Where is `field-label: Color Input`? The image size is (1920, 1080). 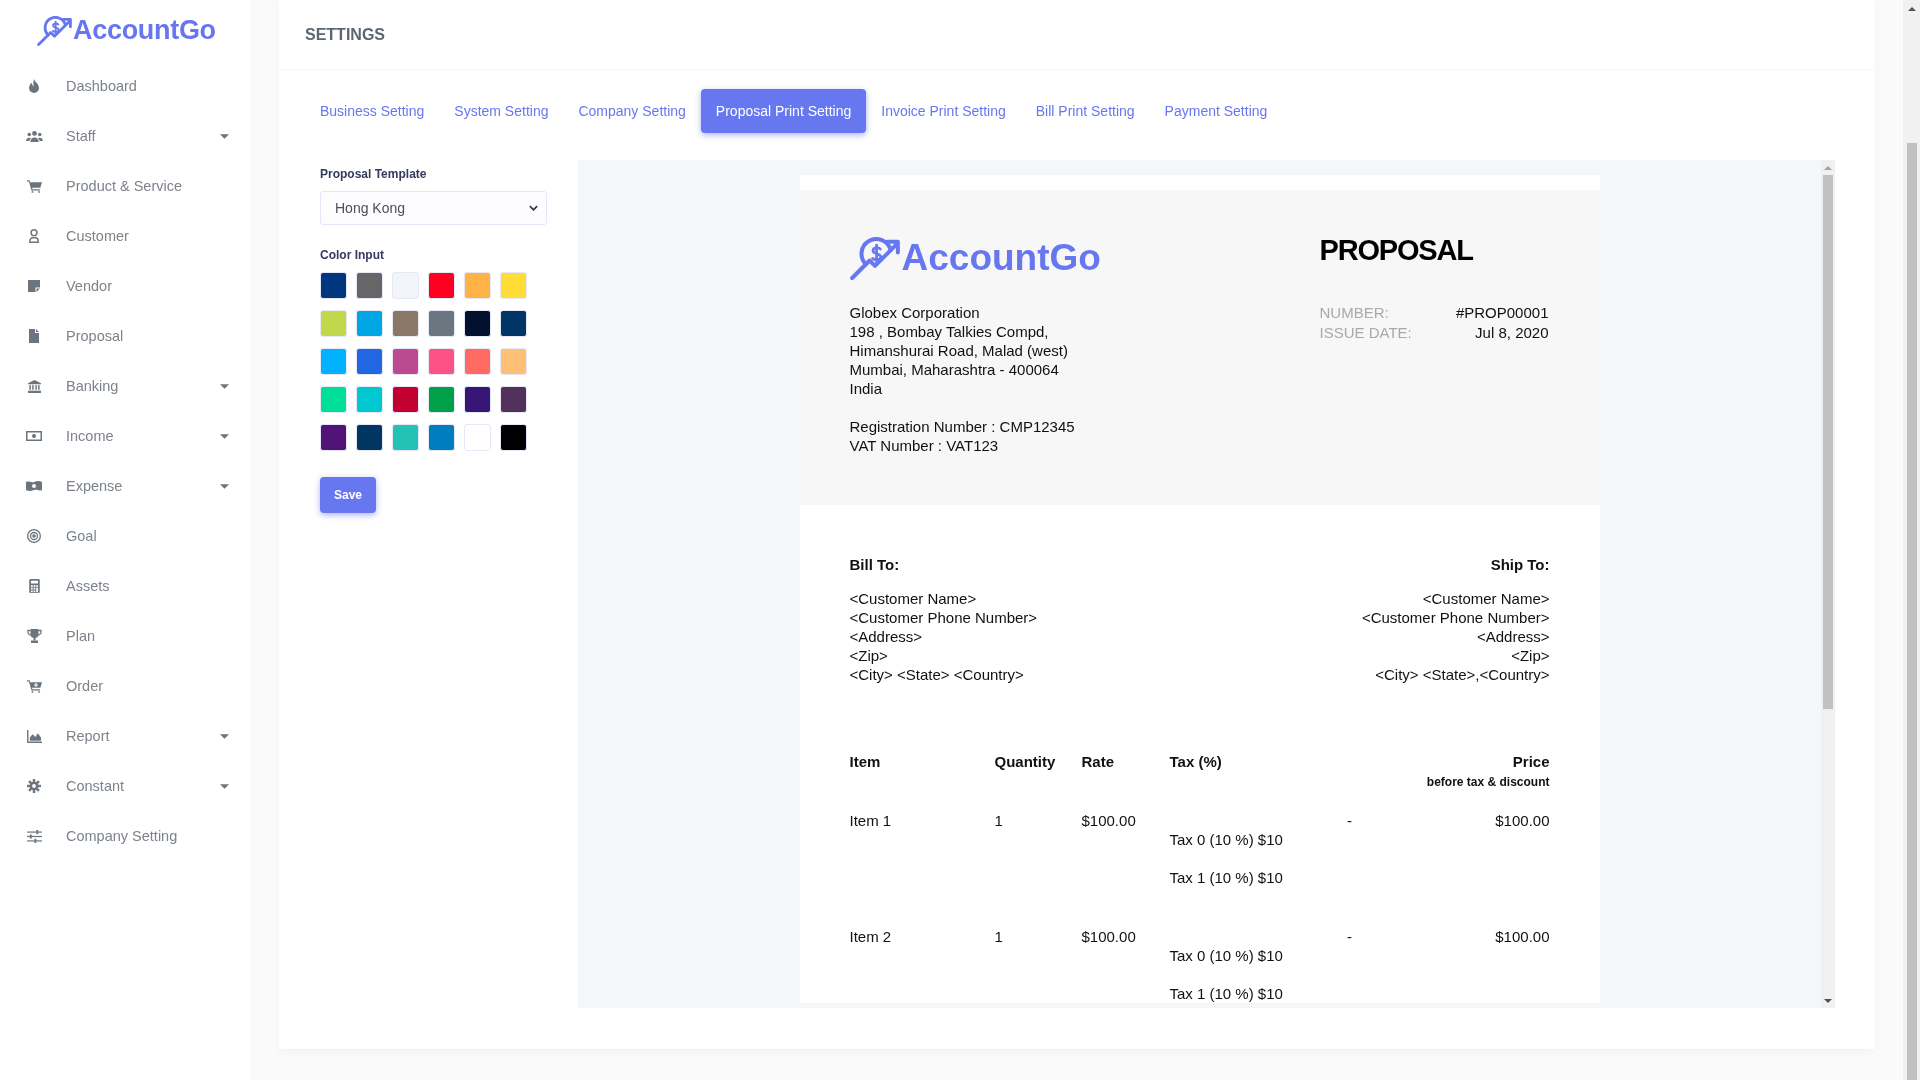
field-label: Color Input is located at coordinates (352, 255).